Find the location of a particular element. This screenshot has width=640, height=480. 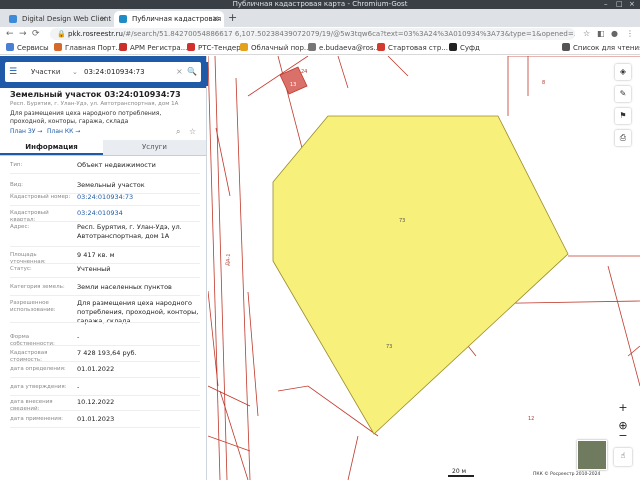

close-window-button: × is located at coordinates (632, 4).